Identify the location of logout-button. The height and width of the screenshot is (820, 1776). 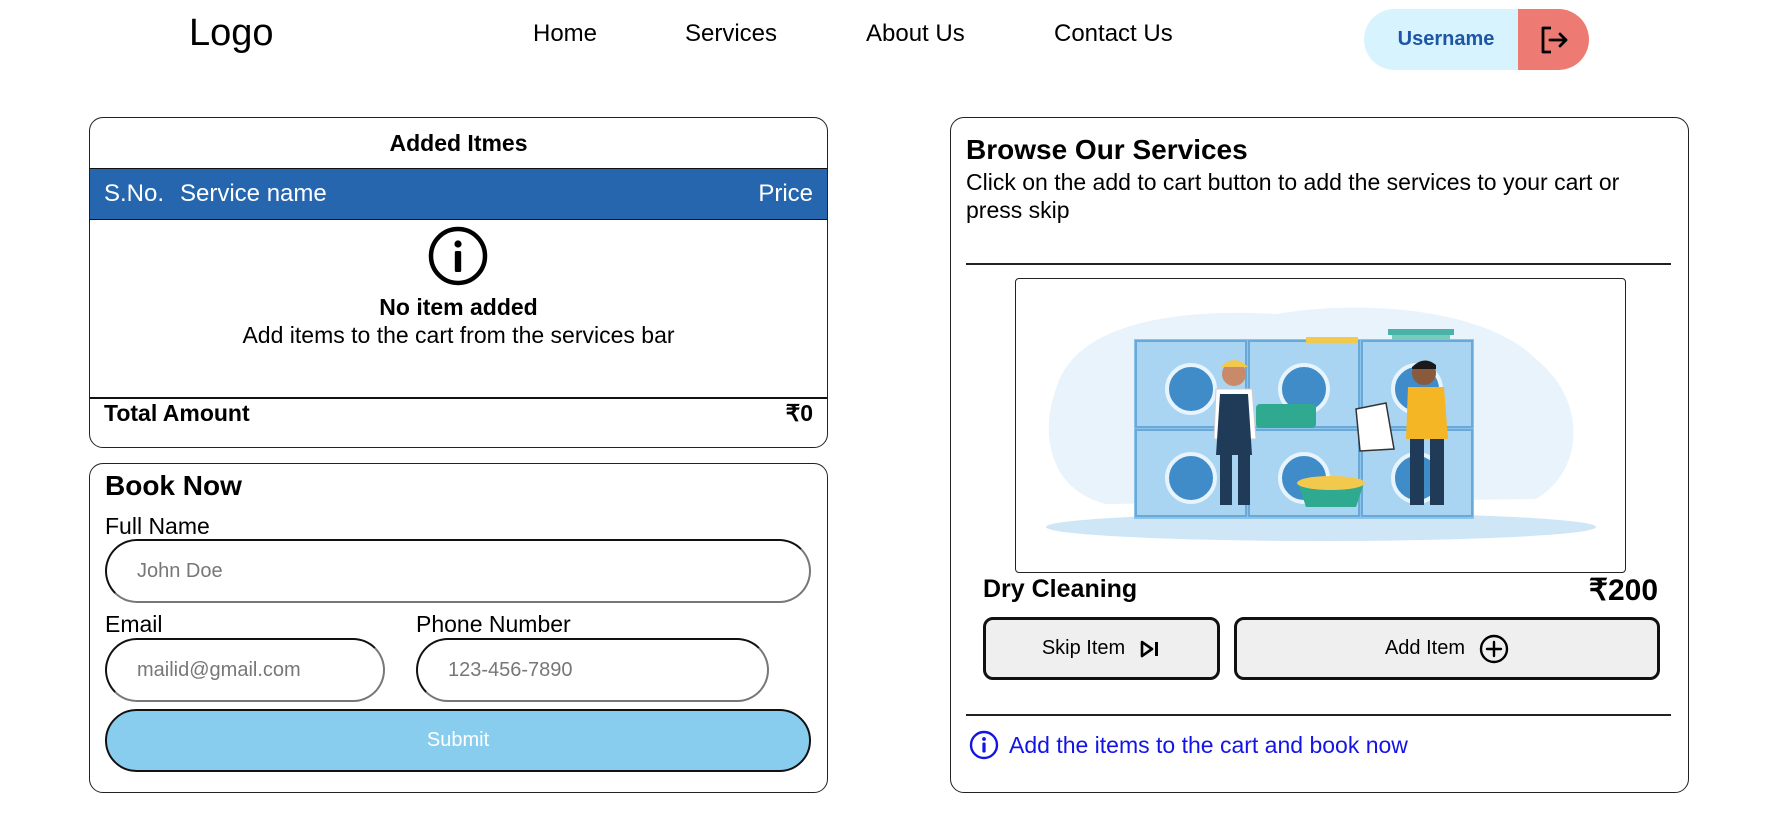
(1553, 39).